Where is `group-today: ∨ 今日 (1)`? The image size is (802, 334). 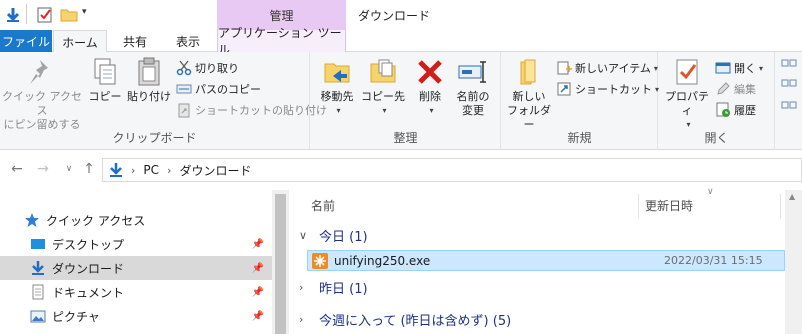
group-today: ∨ 今日 (1) is located at coordinates (333, 235).